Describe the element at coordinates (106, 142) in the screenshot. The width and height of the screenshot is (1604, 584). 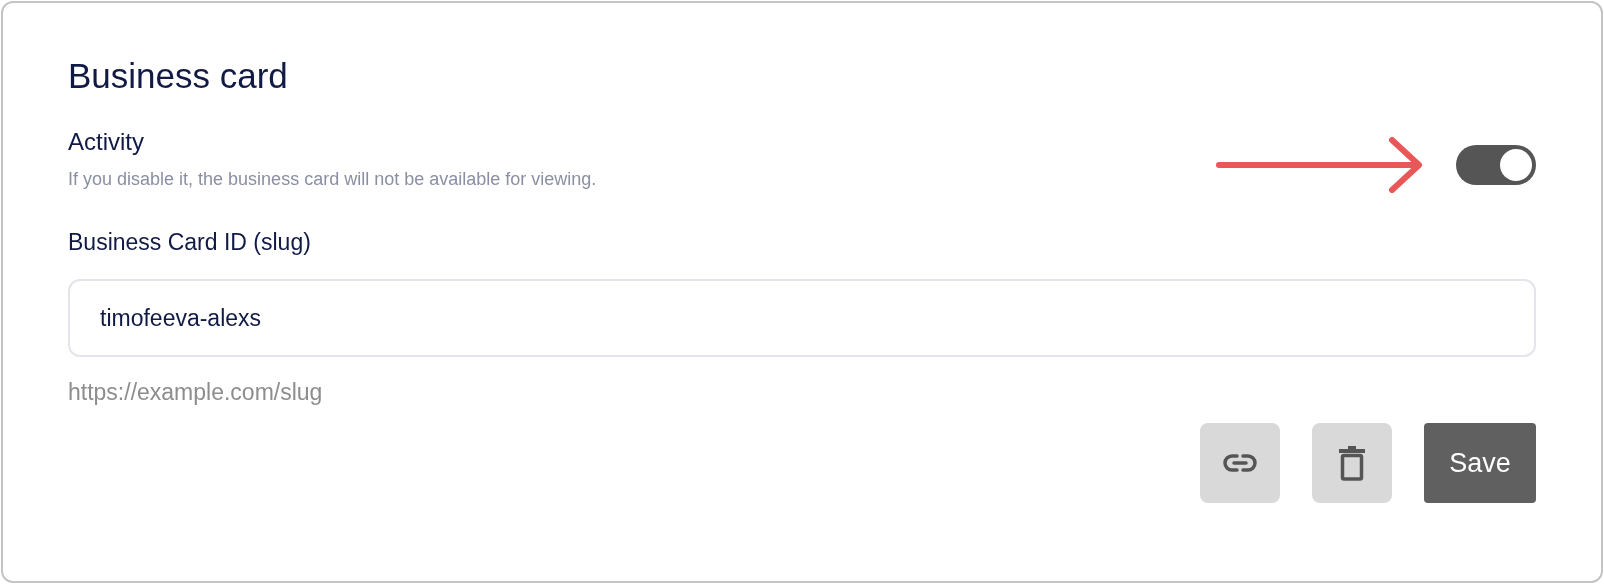
I see `activity-label: Activity` at that location.